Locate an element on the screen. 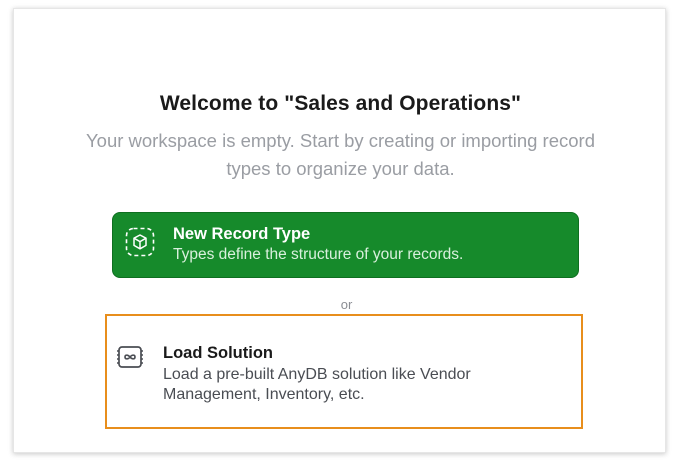 Image resolution: width=680 pixels, height=464 pixels. welcome-title: Welcome to "Sales and Operations" is located at coordinates (340, 103).